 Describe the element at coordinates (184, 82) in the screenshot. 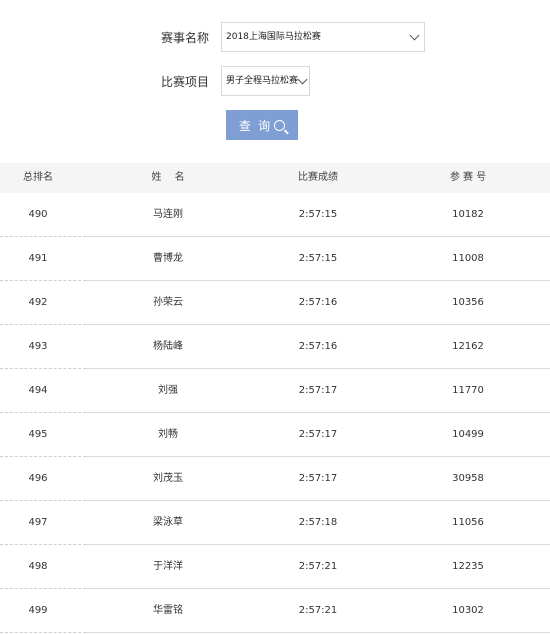

I see `category-label: 比赛项目` at that location.